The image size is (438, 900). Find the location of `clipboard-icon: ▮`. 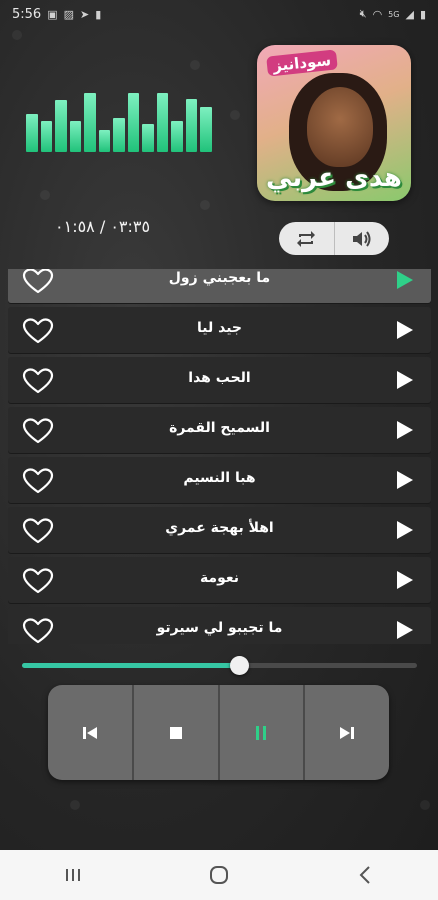

clipboard-icon: ▮ is located at coordinates (98, 14).